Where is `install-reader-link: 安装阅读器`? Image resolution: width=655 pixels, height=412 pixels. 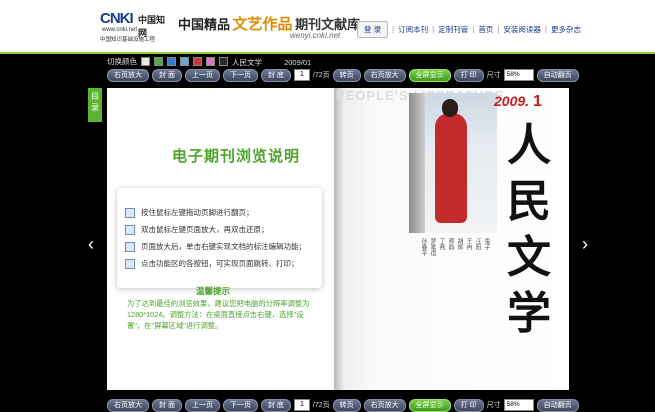 install-reader-link: 安装阅读器 is located at coordinates (522, 29).